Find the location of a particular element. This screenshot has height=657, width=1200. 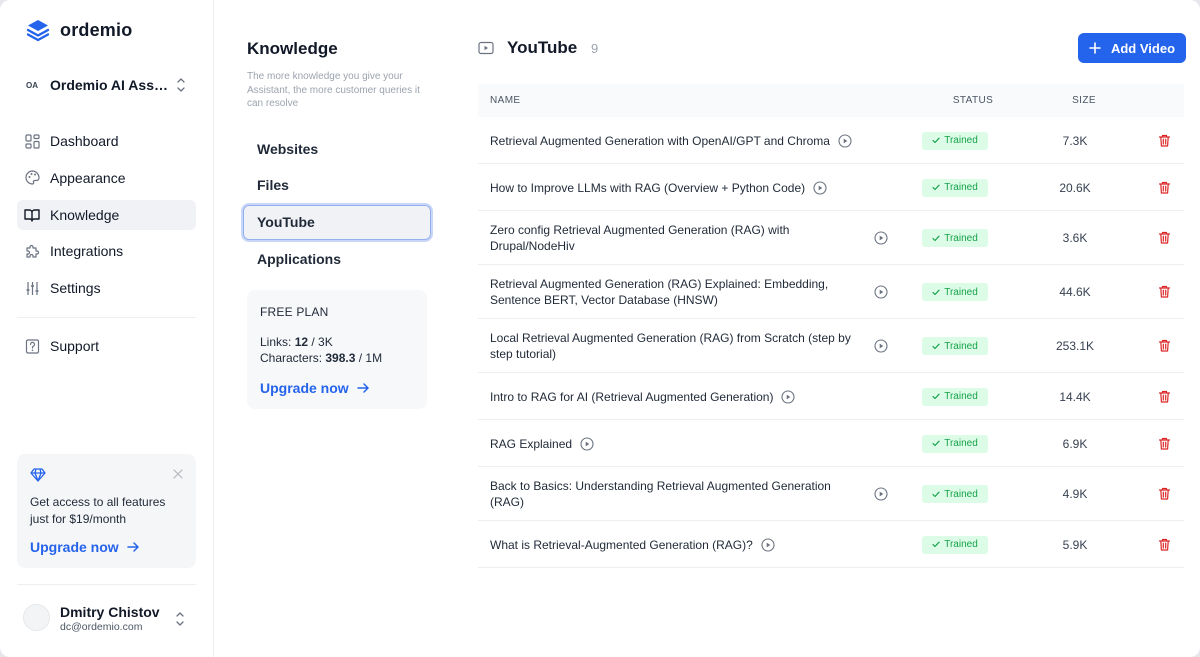

table-row: RAG Explained Trained 6.9K is located at coordinates (831, 443).